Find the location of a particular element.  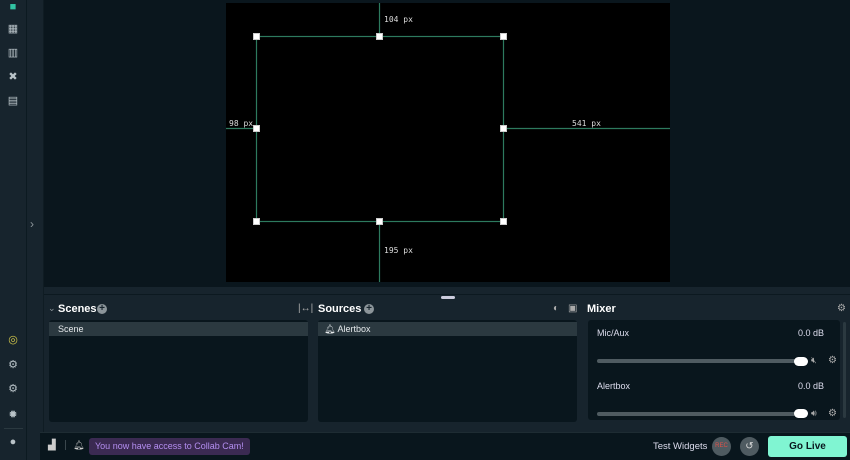

add-source-button: + is located at coordinates (369, 309).